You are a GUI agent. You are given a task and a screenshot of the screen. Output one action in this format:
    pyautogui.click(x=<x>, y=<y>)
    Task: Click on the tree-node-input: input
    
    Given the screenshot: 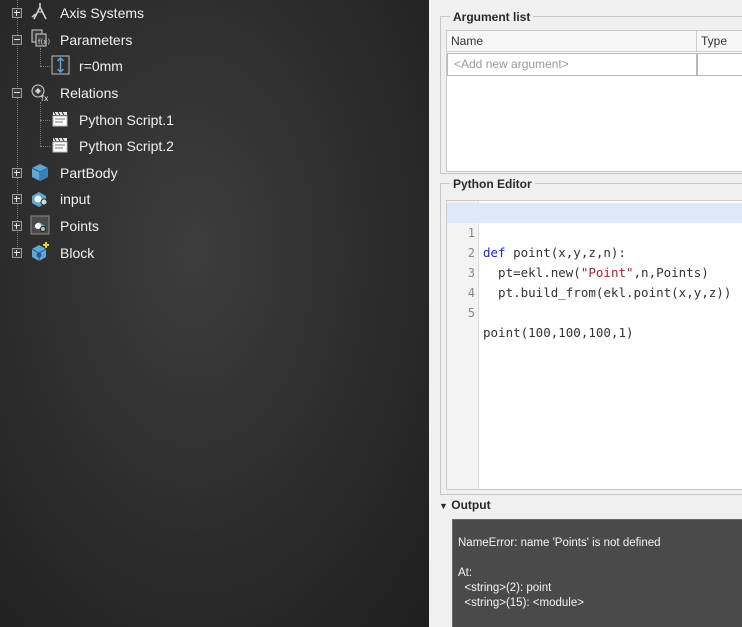 What is the action you would take?
    pyautogui.click(x=100, y=199)
    